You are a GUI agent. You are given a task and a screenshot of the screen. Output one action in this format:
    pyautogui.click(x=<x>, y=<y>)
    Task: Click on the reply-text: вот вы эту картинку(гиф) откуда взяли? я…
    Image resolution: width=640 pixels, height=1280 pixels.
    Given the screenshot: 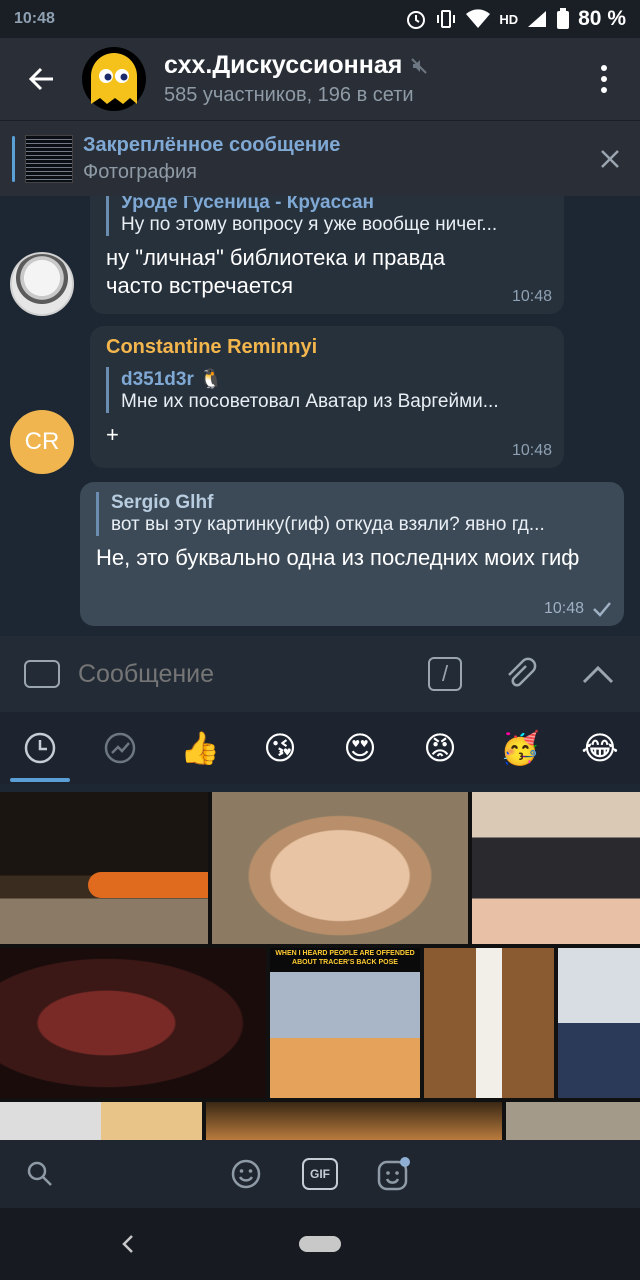 What is the action you would take?
    pyautogui.click(x=328, y=524)
    